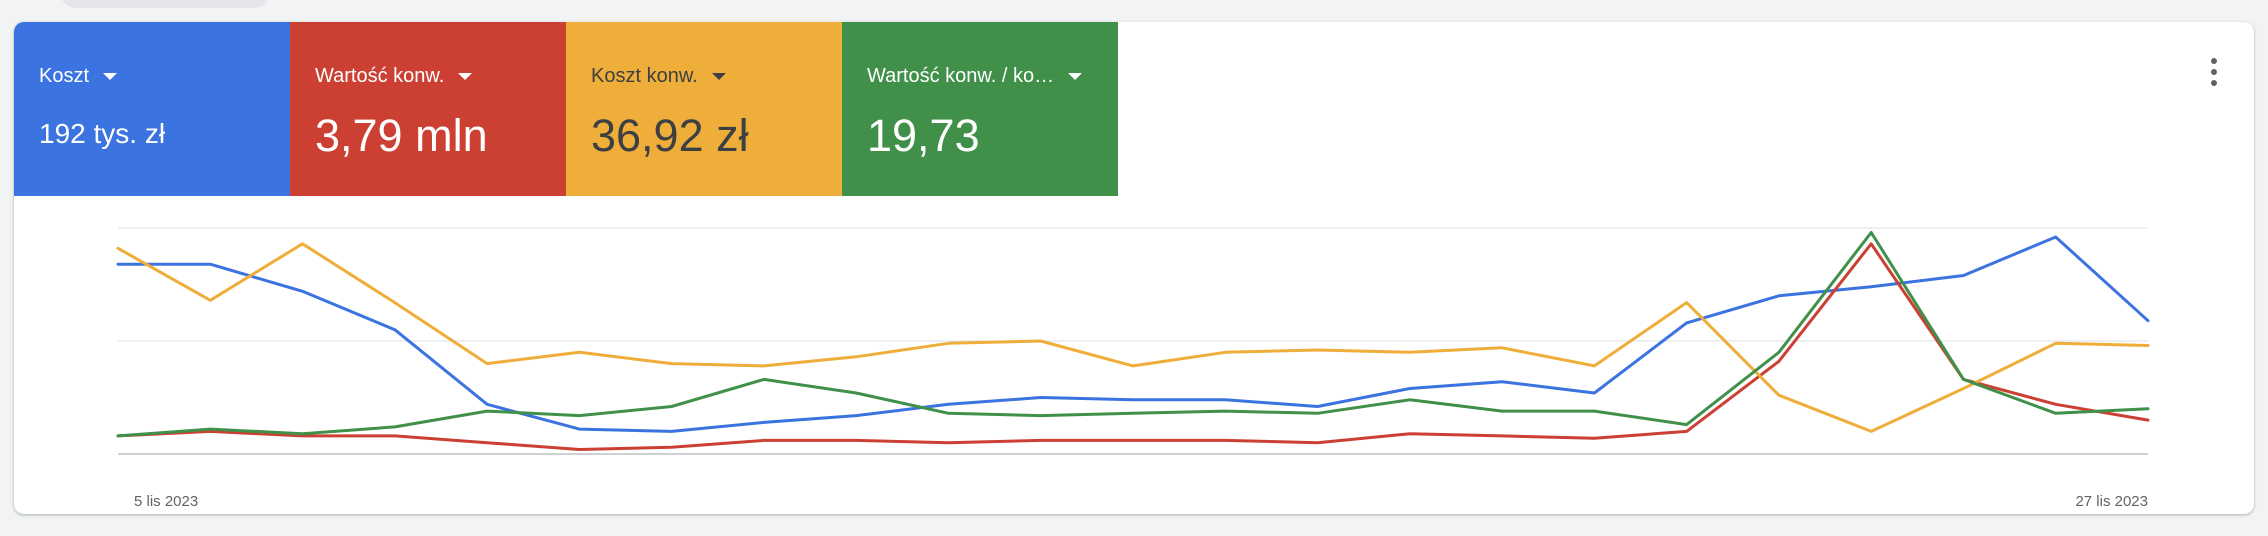 The height and width of the screenshot is (536, 2268). Describe the element at coordinates (165, 4) in the screenshot. I see `tab-edge` at that location.